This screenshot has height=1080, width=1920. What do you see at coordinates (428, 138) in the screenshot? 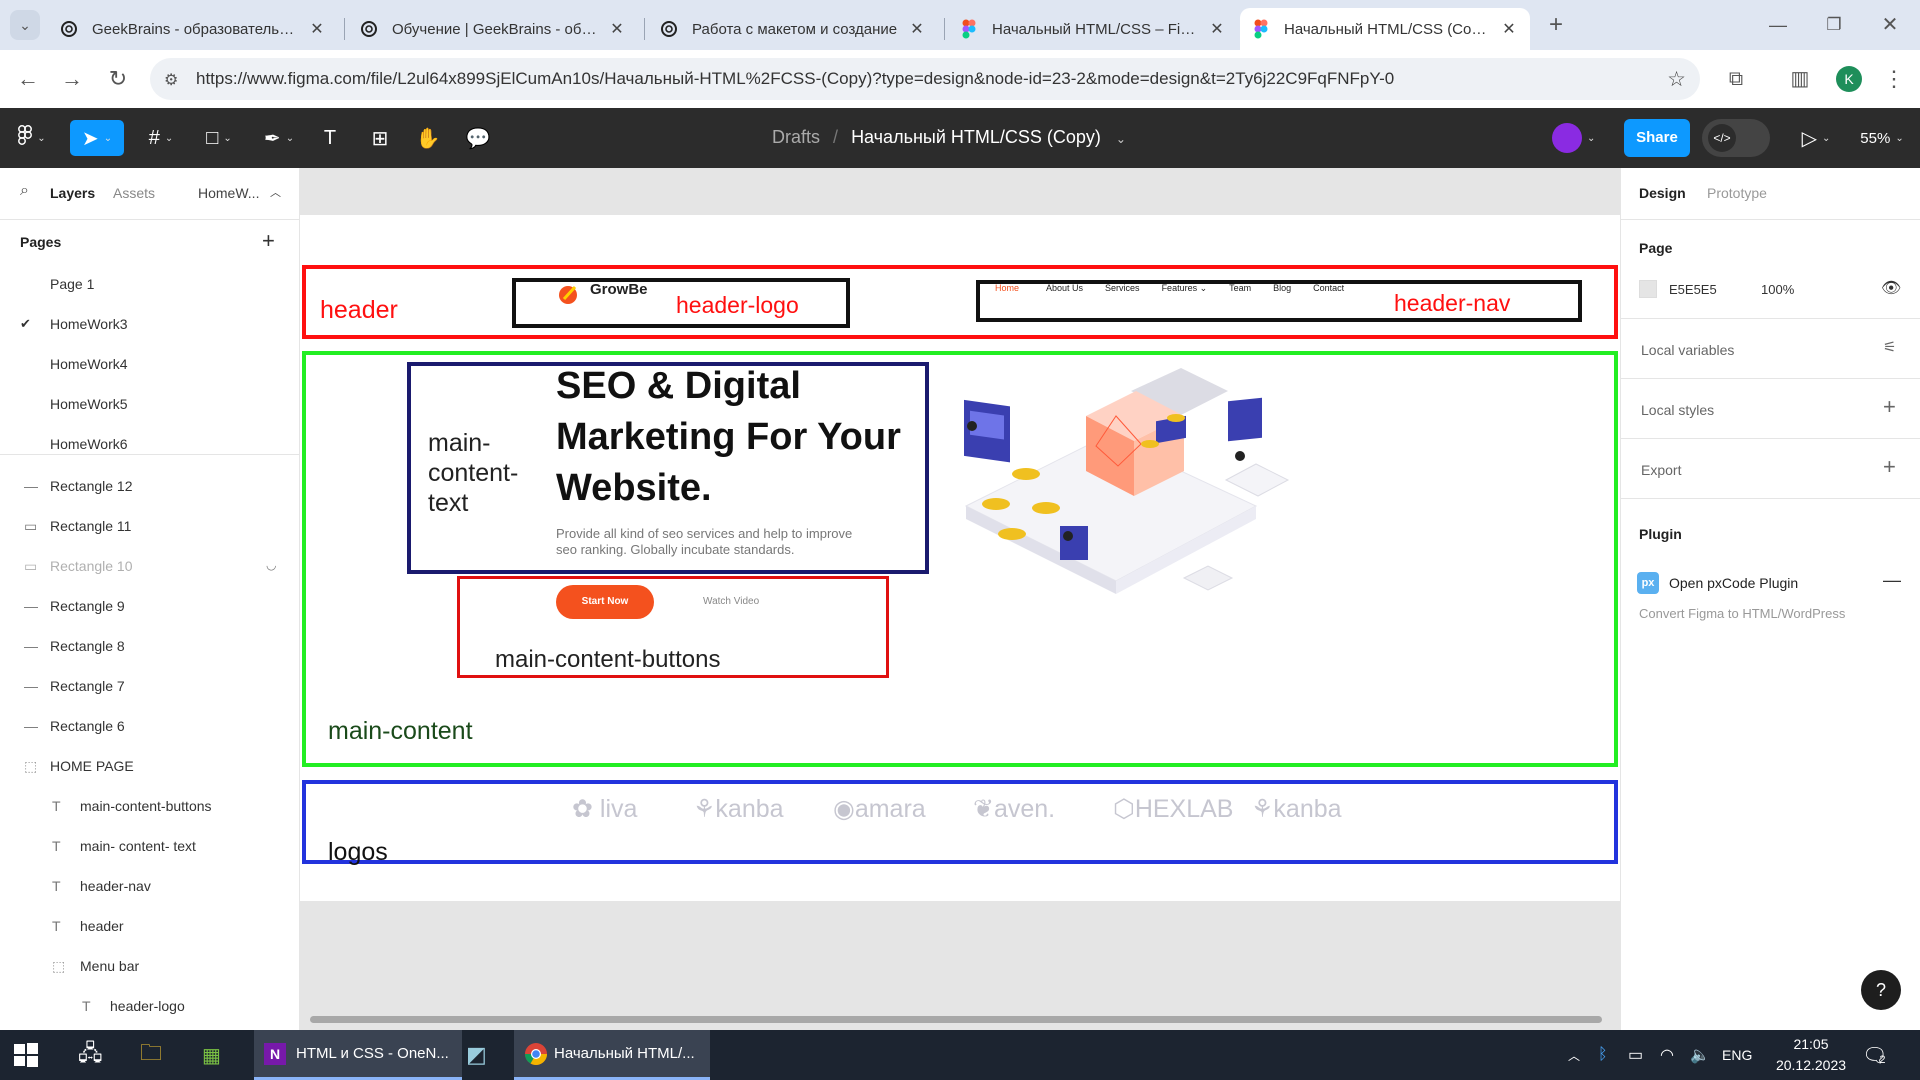
I see `hand-tool: ✋` at bounding box center [428, 138].